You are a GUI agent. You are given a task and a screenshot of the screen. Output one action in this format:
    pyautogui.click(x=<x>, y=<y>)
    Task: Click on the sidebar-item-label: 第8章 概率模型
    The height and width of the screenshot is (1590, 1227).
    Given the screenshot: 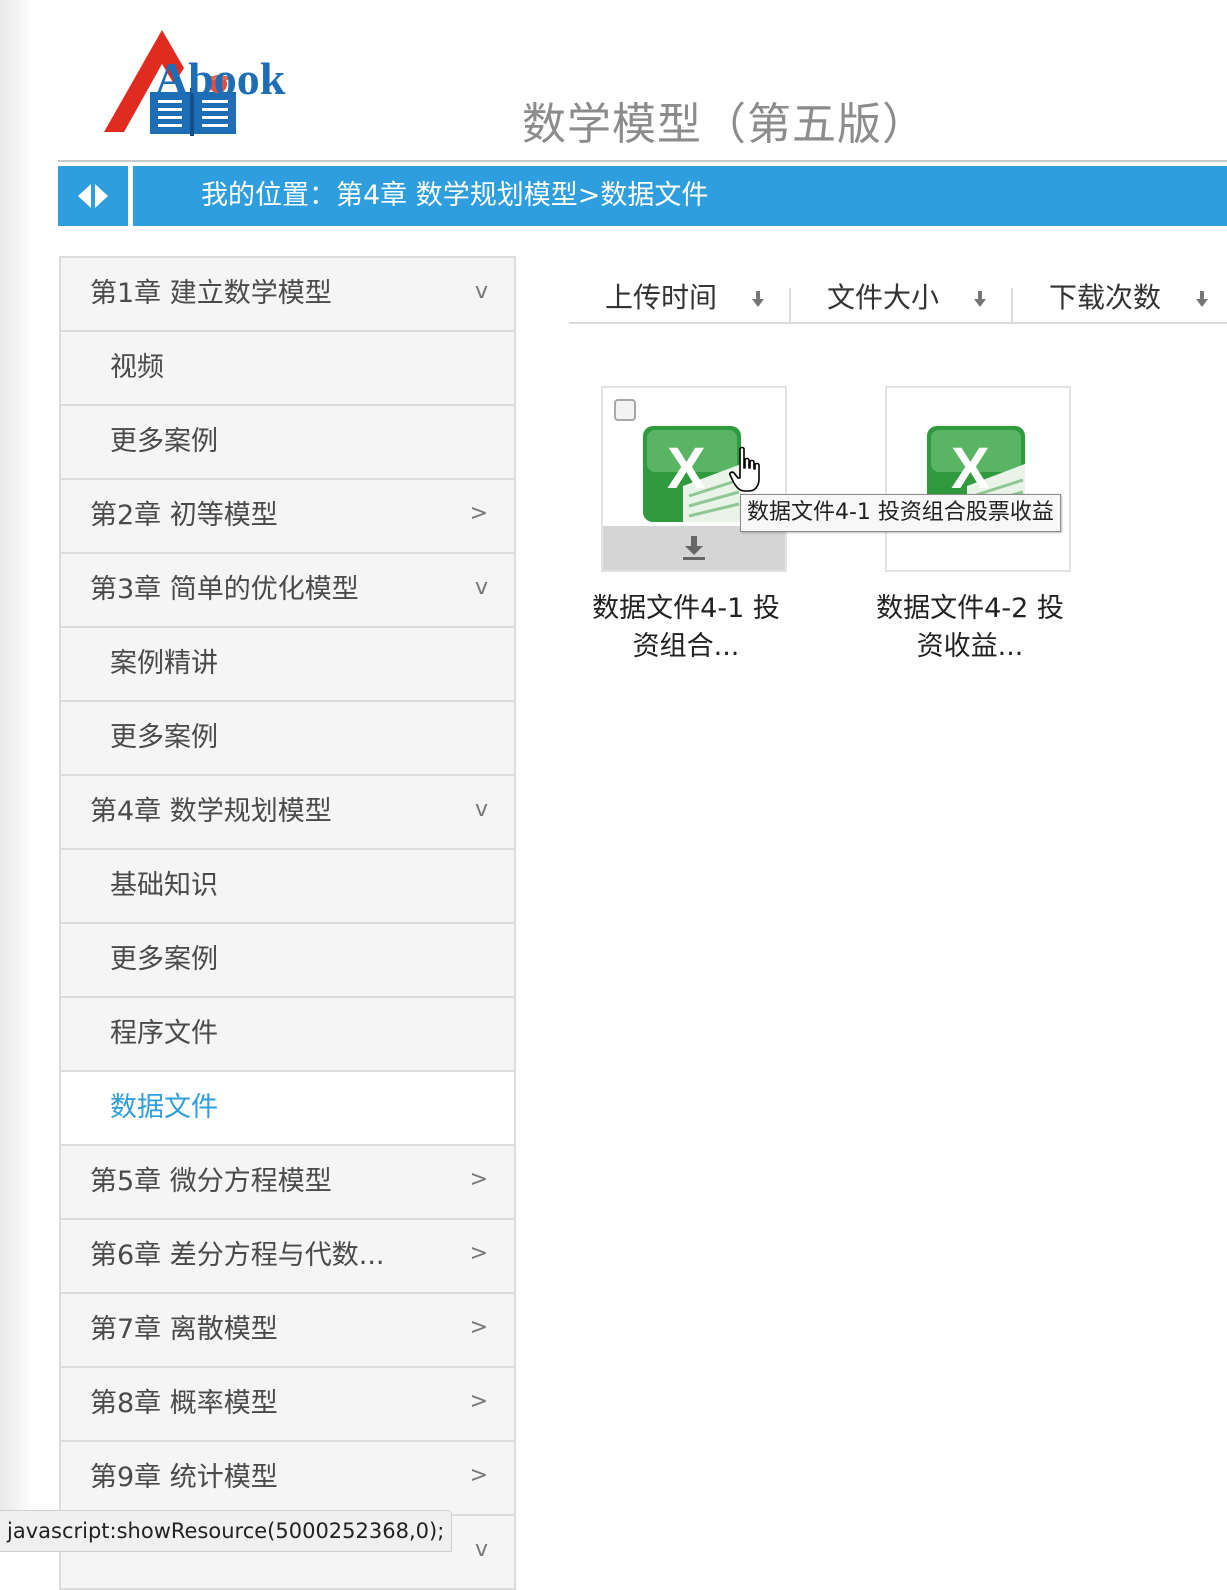 What is the action you would take?
    pyautogui.click(x=184, y=1403)
    